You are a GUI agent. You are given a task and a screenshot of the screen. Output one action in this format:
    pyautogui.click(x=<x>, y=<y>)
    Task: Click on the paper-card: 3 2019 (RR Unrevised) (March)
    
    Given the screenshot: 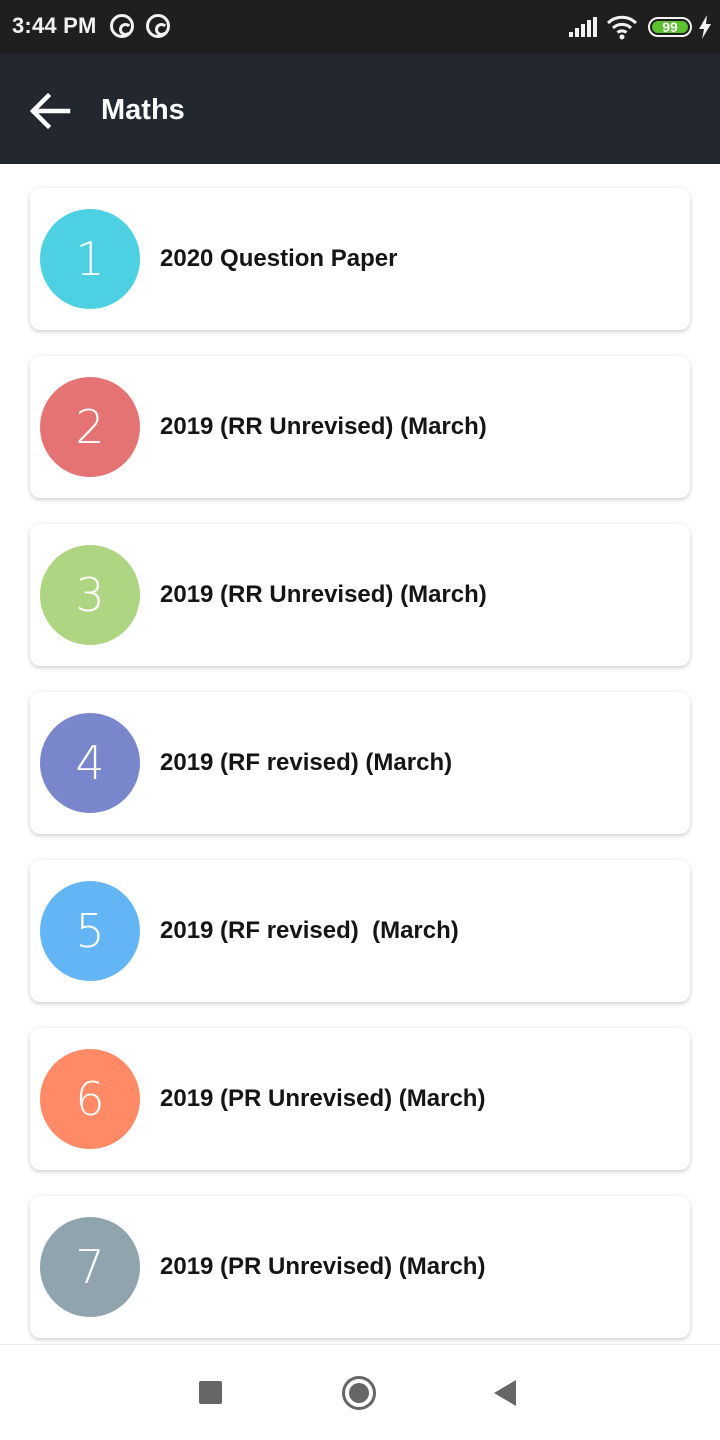 What is the action you would take?
    pyautogui.click(x=360, y=595)
    